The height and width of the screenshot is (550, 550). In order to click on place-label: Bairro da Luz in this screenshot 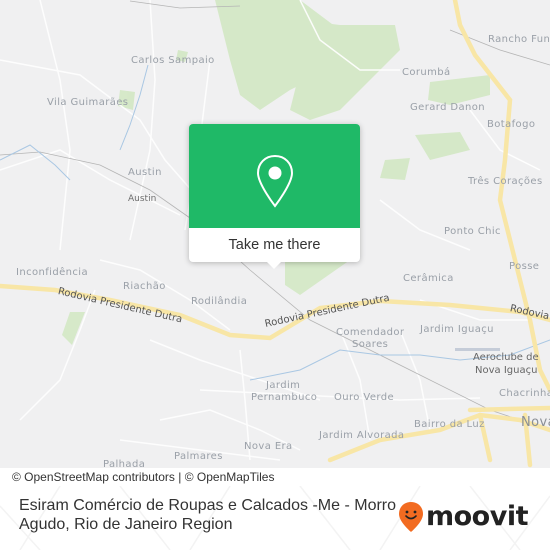, I will do `click(449, 424)`.